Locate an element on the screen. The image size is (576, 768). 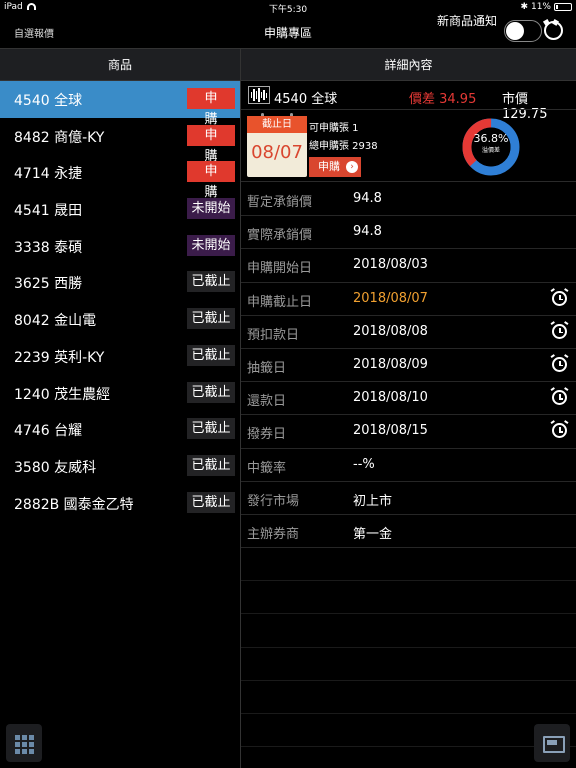
detail-field-row: 還款日 2018/08/10 is located at coordinates (408, 399).